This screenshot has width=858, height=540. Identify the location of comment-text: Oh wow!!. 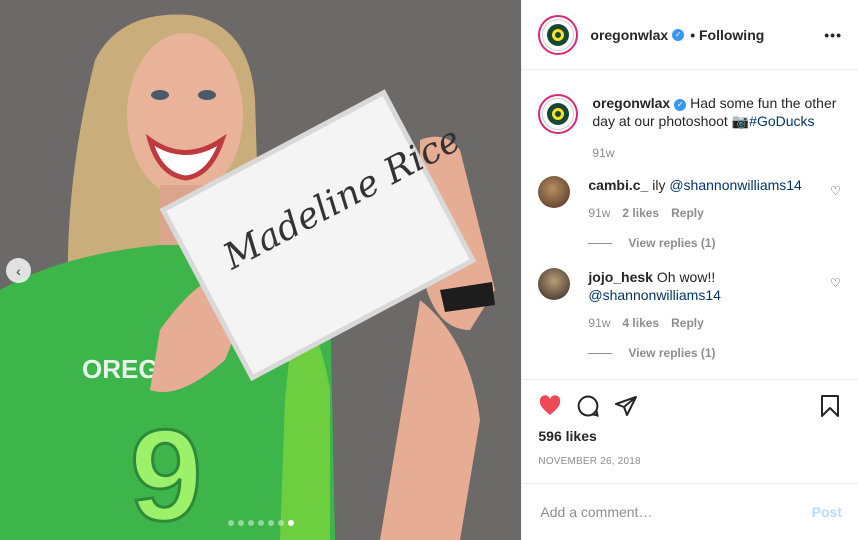
(686, 277).